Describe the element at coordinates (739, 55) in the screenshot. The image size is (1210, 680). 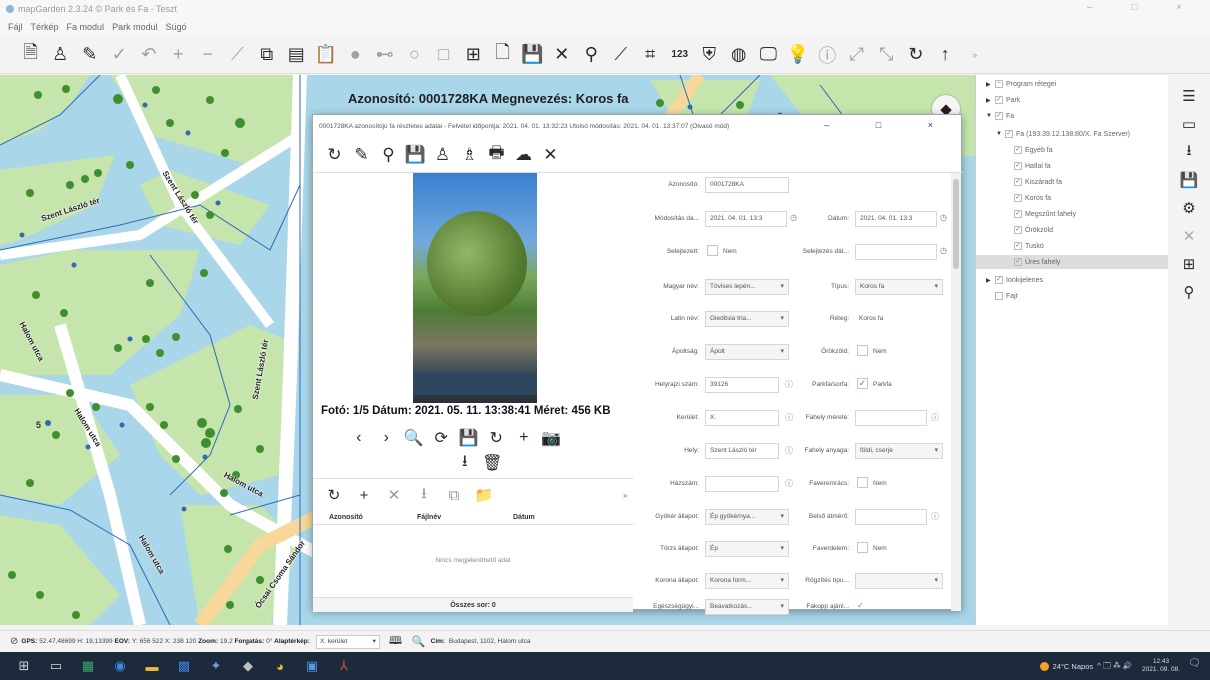
I see `globe-icon: ◍` at that location.